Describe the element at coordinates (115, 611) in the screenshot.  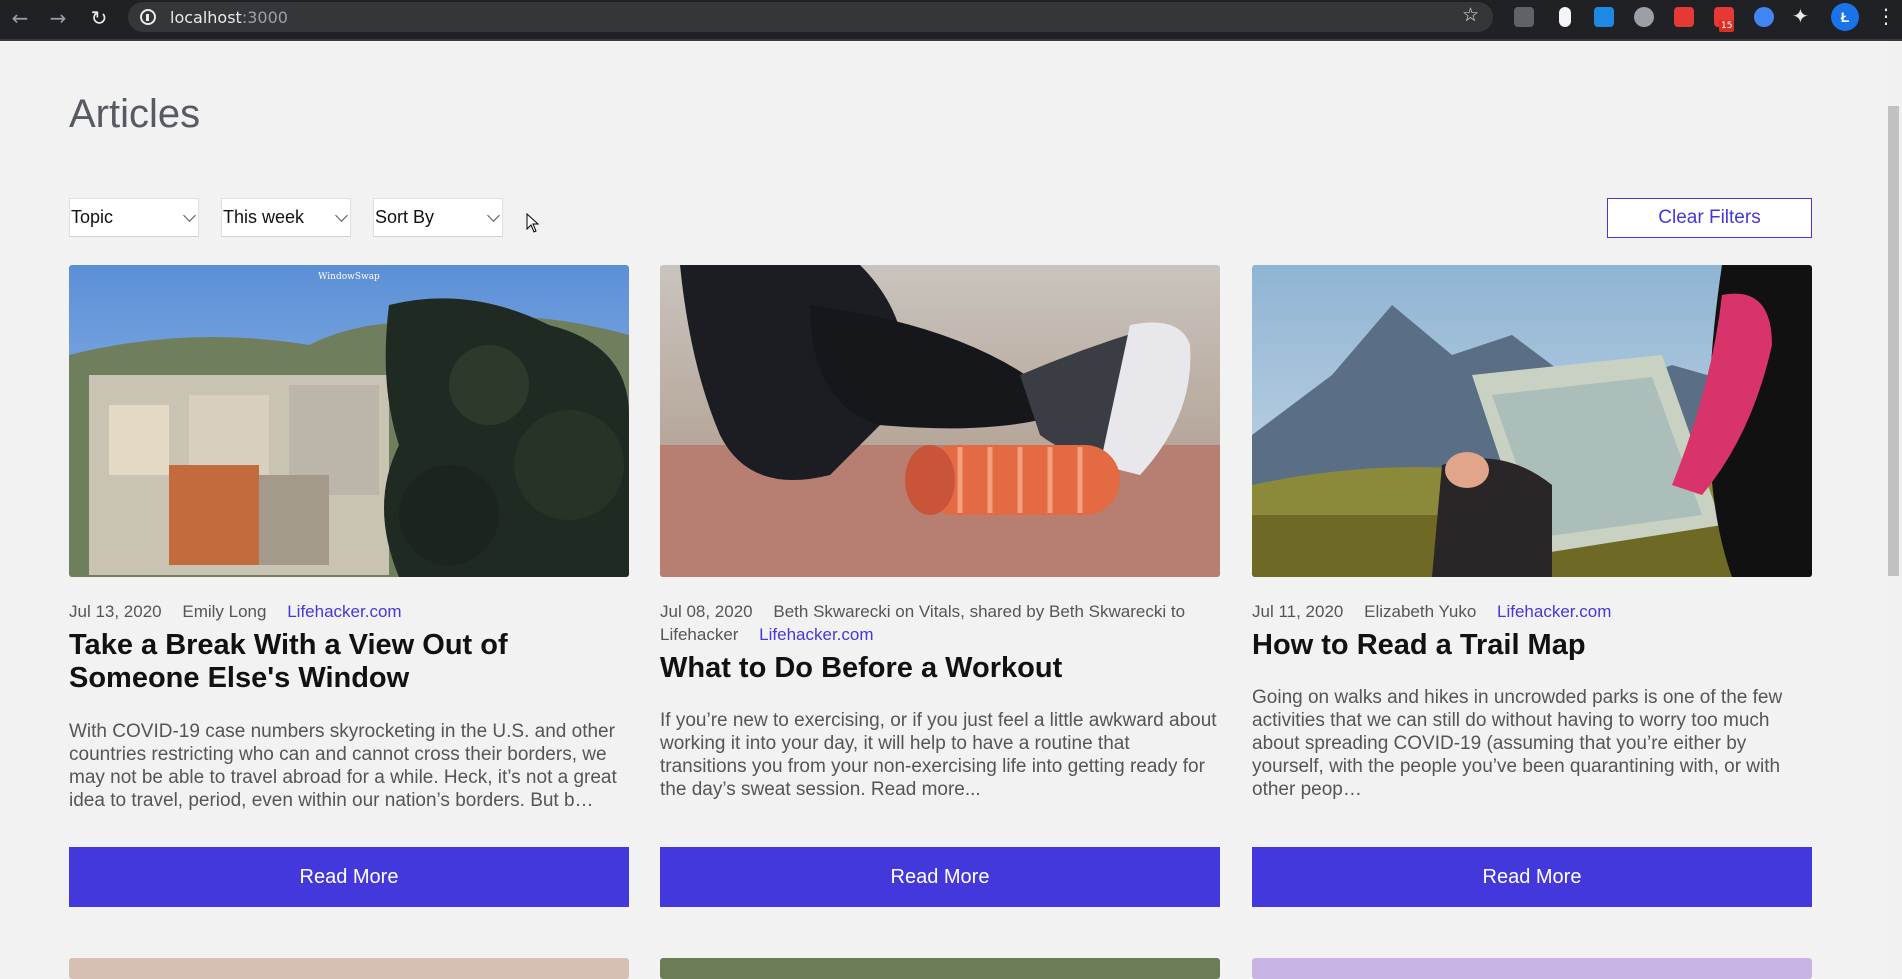
I see `article-date: Jul 13, 2020` at that location.